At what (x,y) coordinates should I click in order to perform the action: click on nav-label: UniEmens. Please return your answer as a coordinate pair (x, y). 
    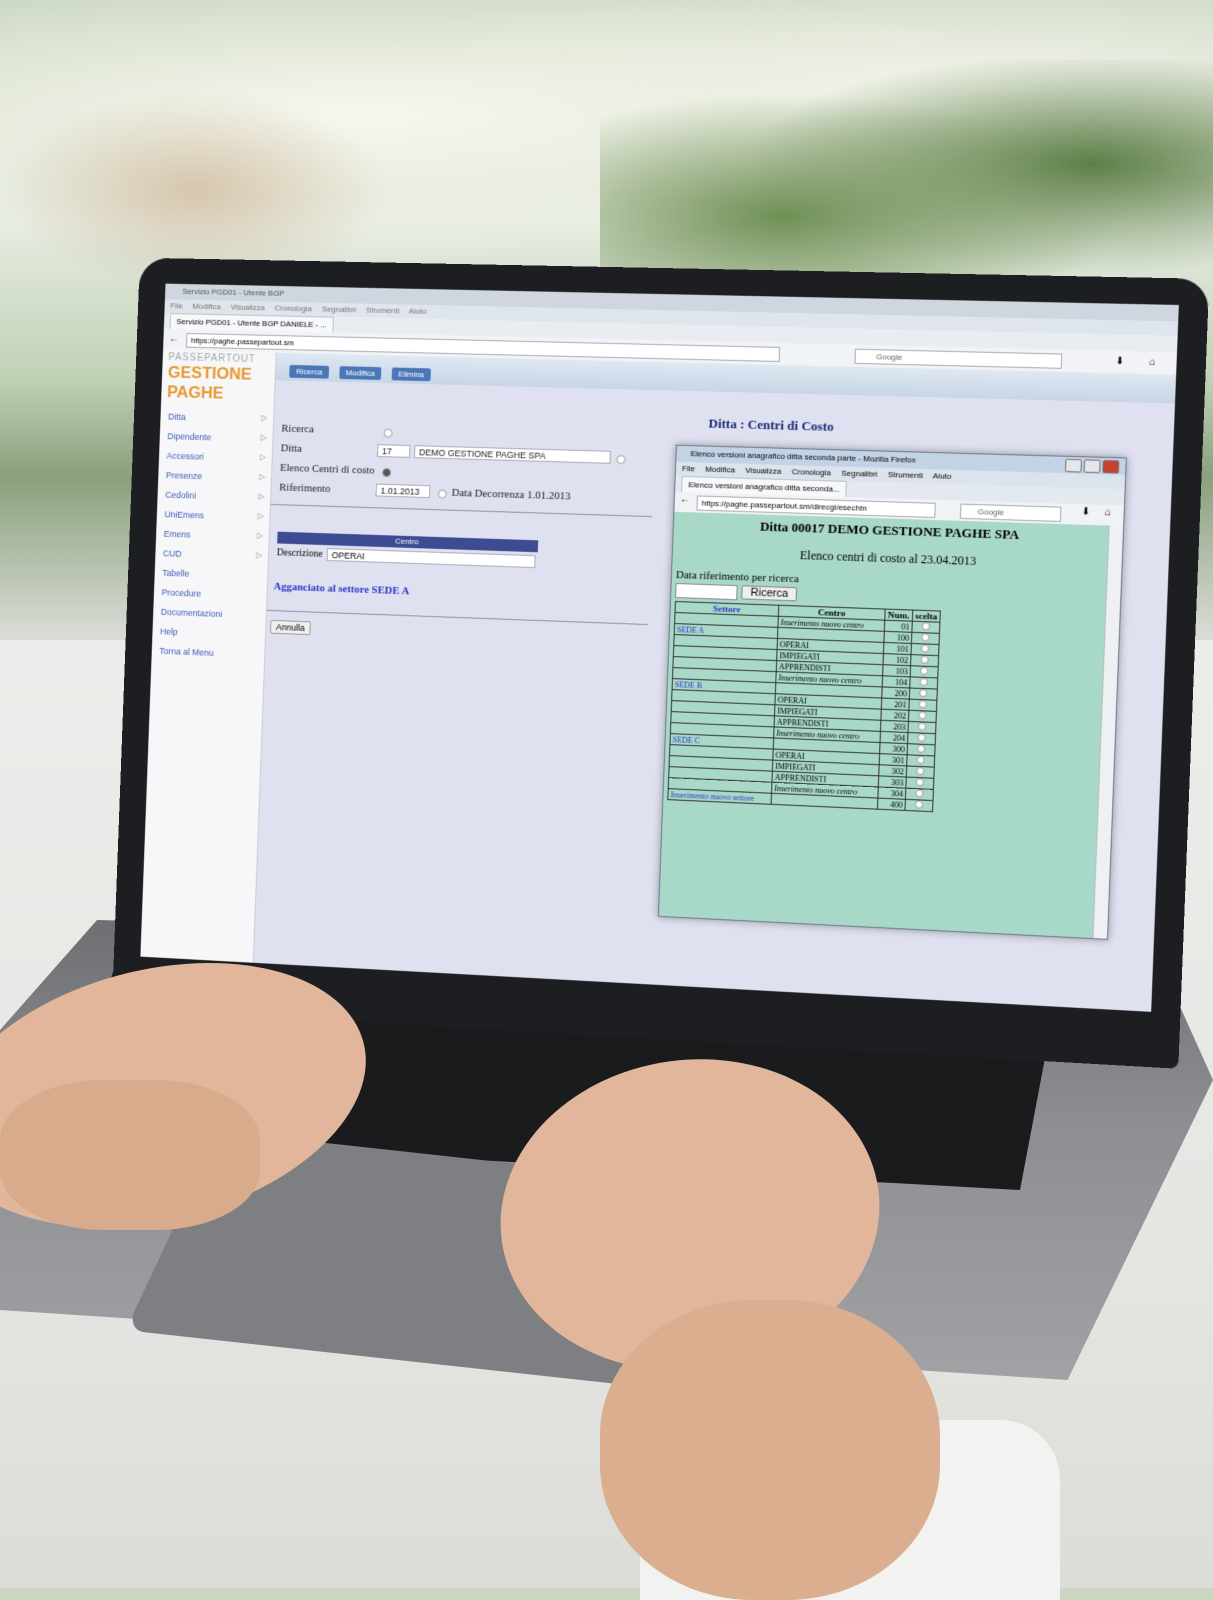
    Looking at the image, I should click on (184, 514).